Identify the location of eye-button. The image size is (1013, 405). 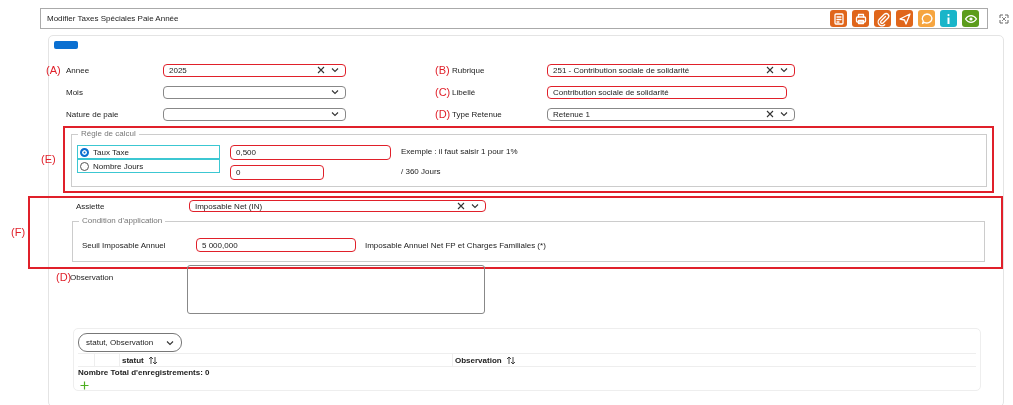
(970, 18).